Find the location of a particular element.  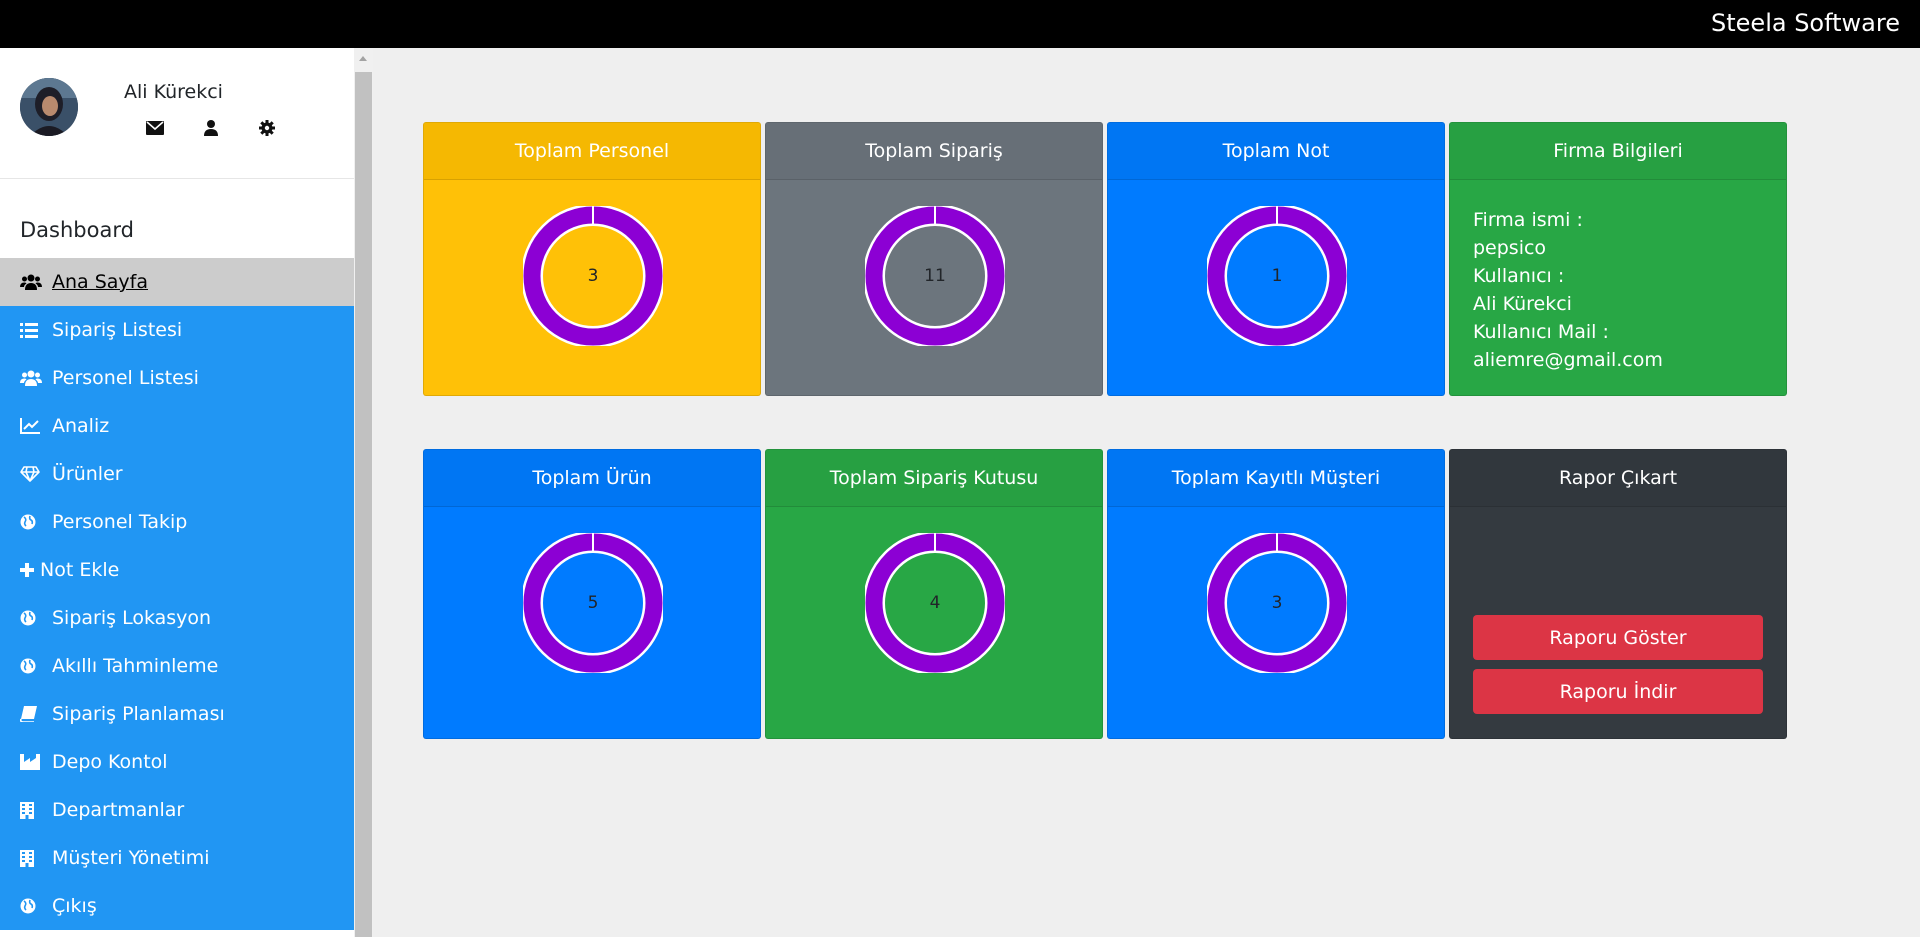

top-bar: Steela Software is located at coordinates (960, 24).